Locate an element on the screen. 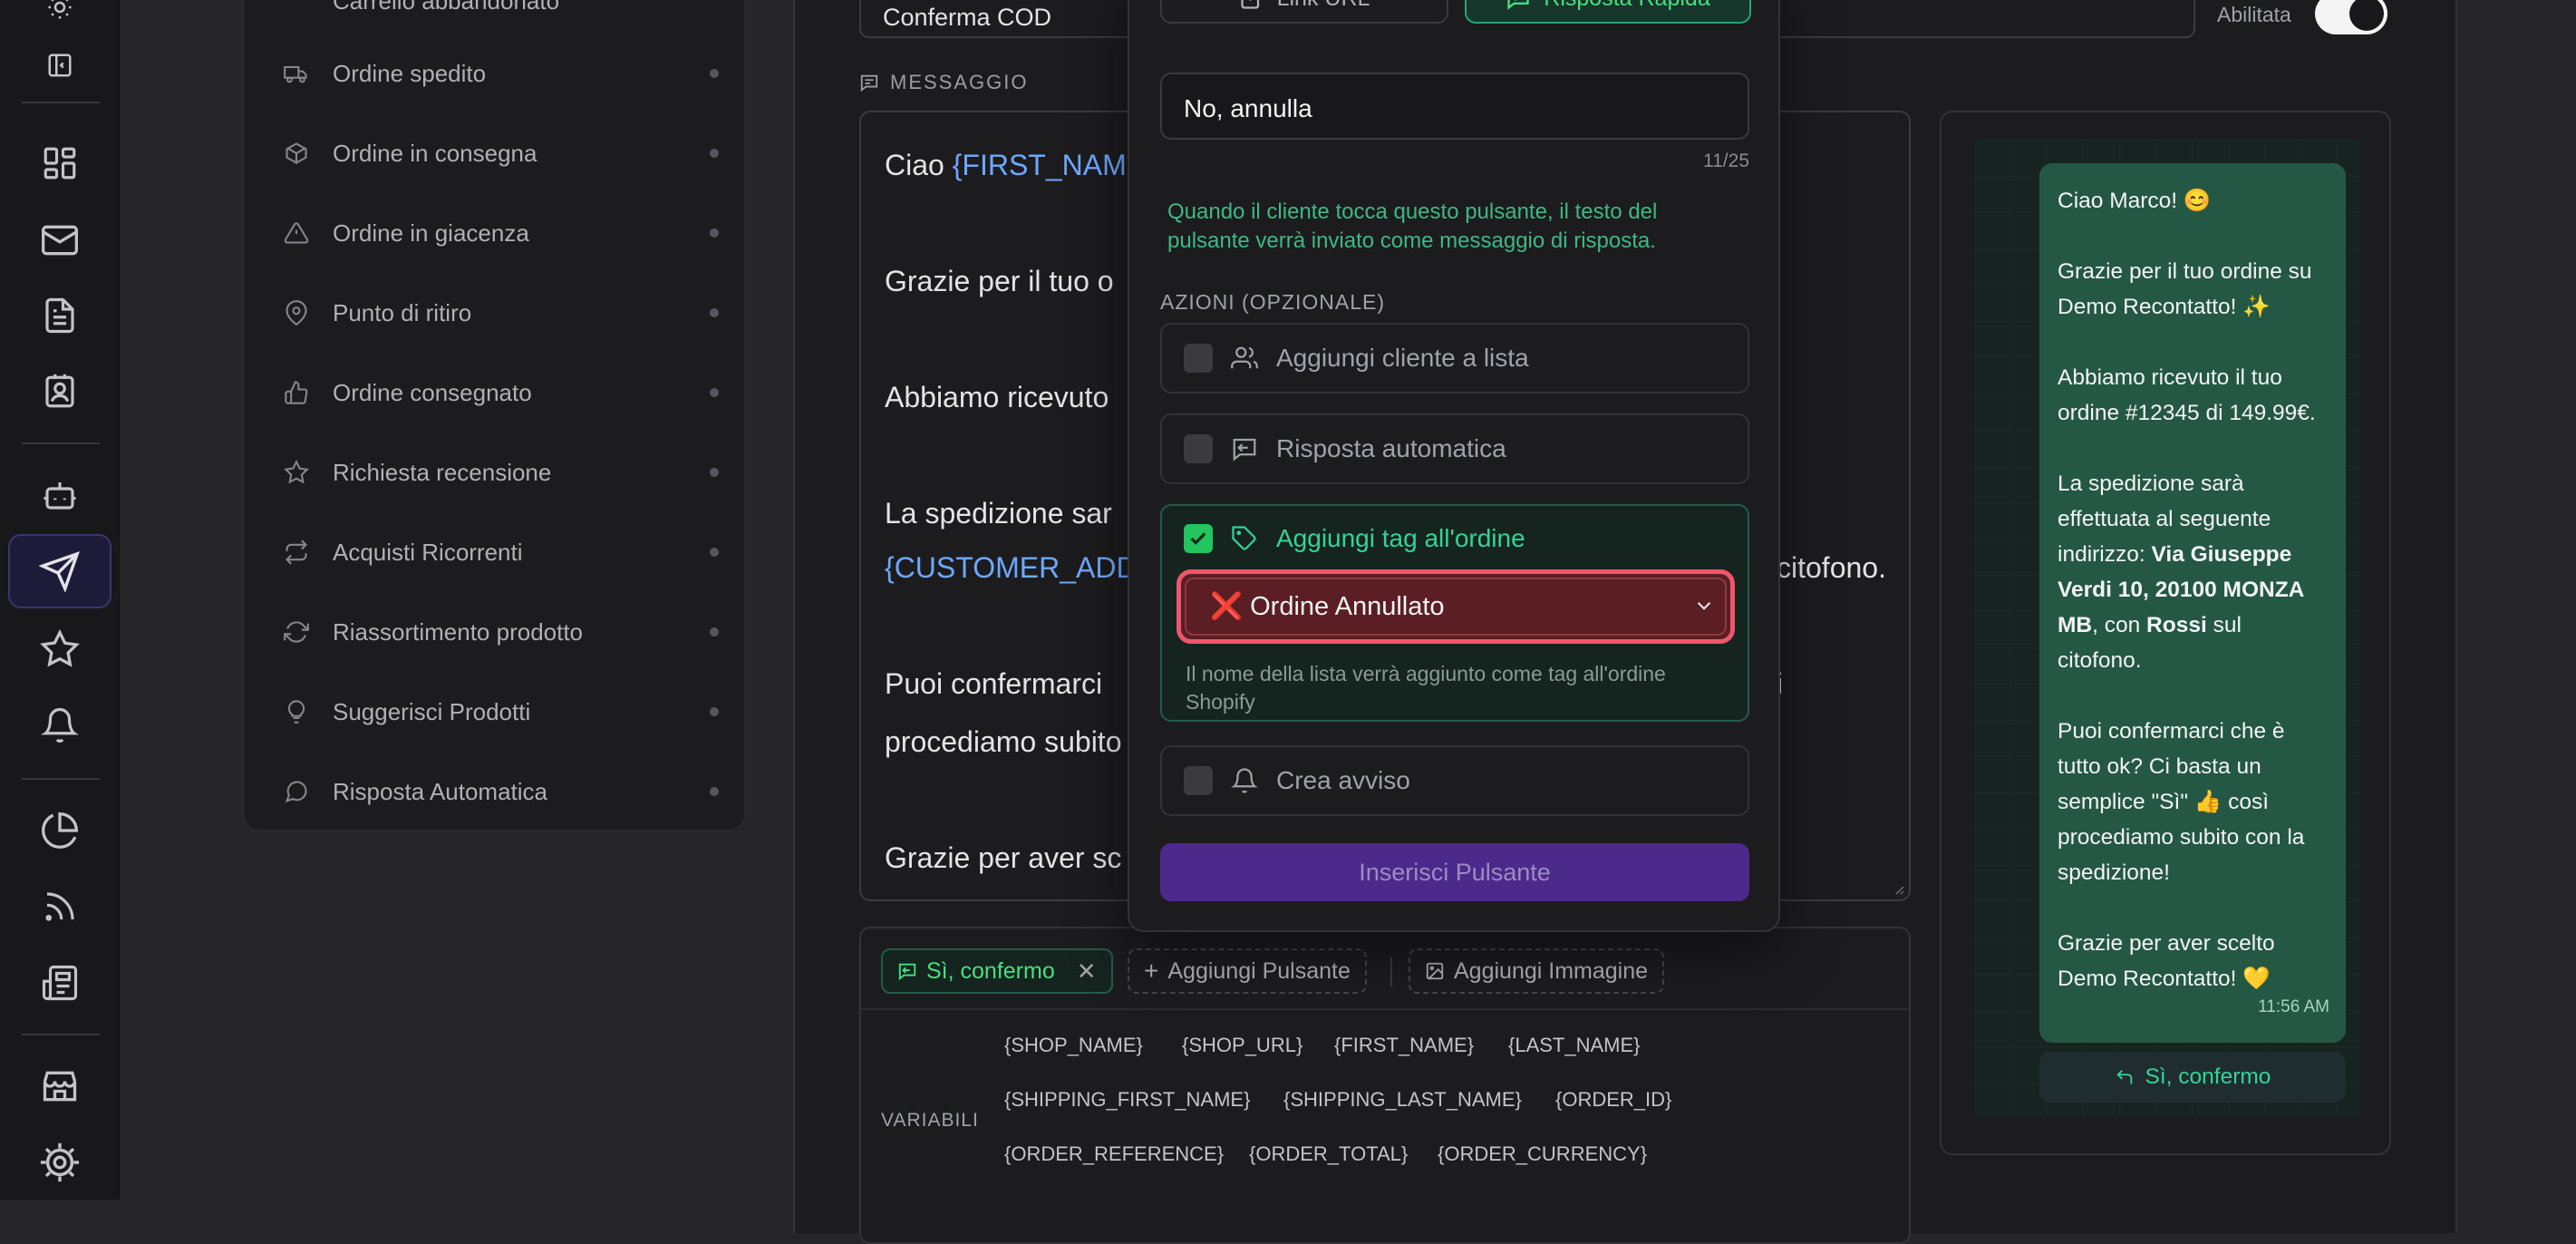 The height and width of the screenshot is (1244, 2576). bell-icon is located at coordinates (60, 725).